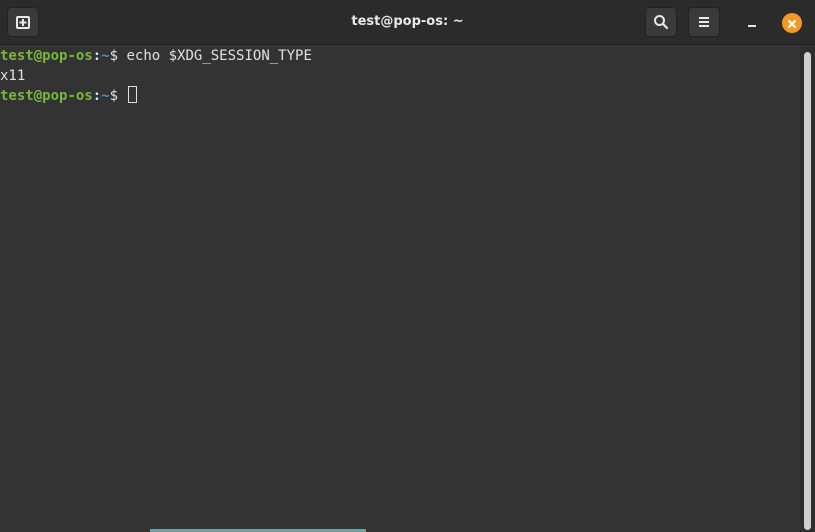  Describe the element at coordinates (133, 94) in the screenshot. I see `text-cursor` at that location.